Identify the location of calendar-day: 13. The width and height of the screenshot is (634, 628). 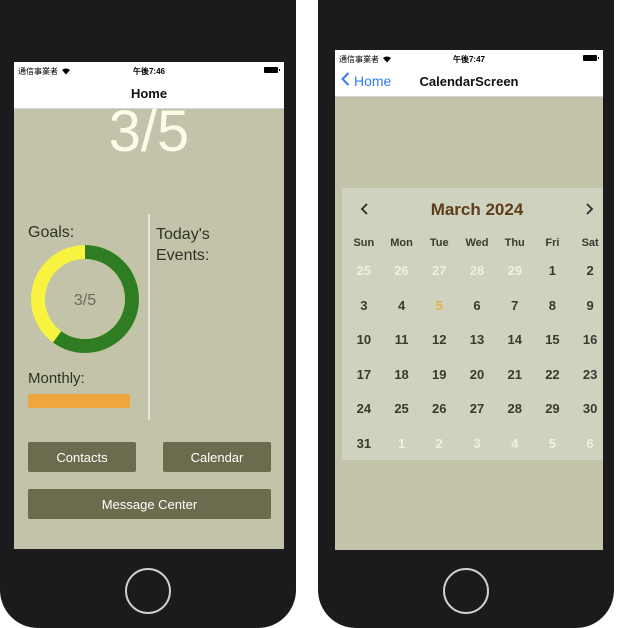
(477, 340).